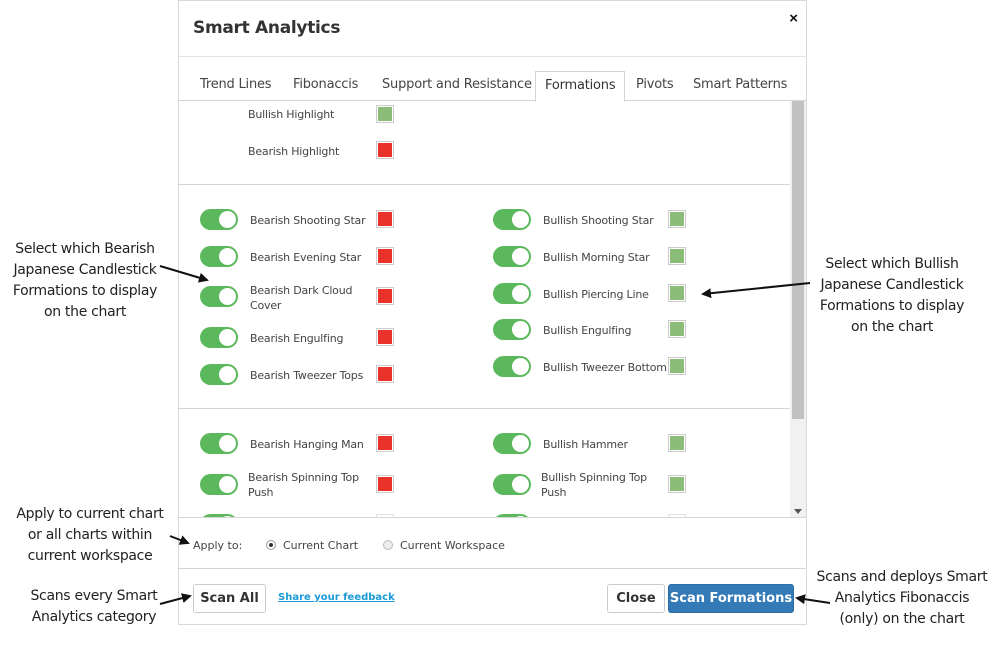 This screenshot has width=1000, height=649. I want to click on toggle-bearish-shooting-star, so click(219, 219).